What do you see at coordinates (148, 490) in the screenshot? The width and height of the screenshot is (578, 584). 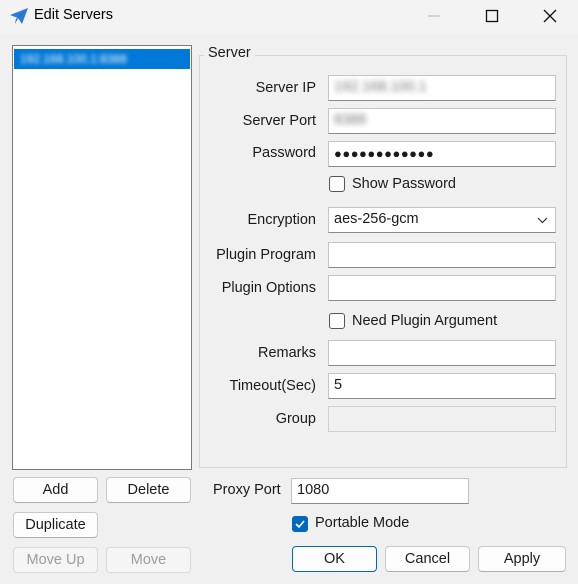 I see `delete-button: Delete` at bounding box center [148, 490].